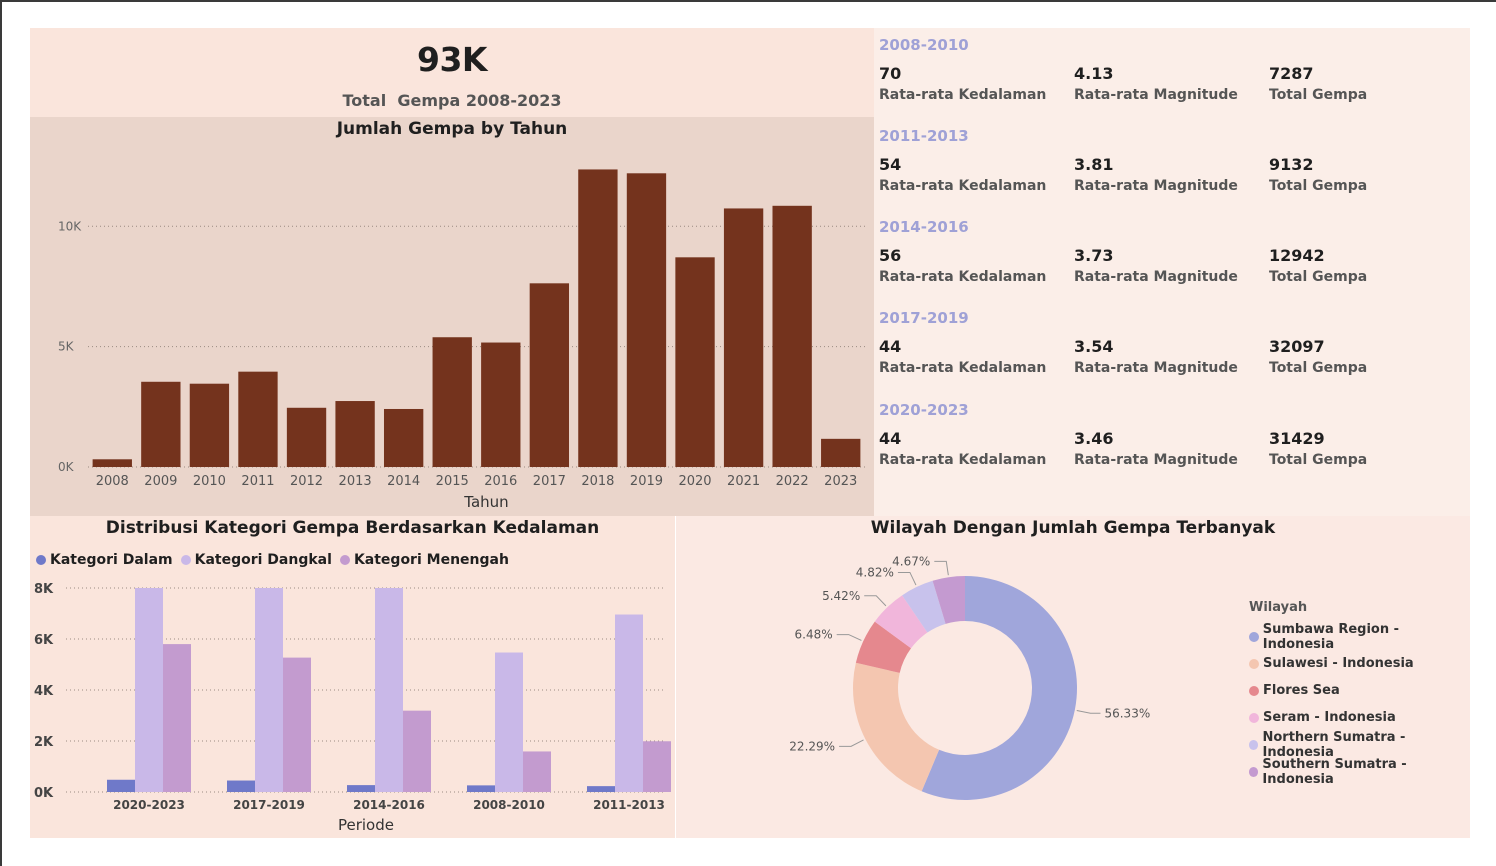 The height and width of the screenshot is (866, 1496). What do you see at coordinates (597, 481) in the screenshot?
I see `x-tick-label: 2018` at bounding box center [597, 481].